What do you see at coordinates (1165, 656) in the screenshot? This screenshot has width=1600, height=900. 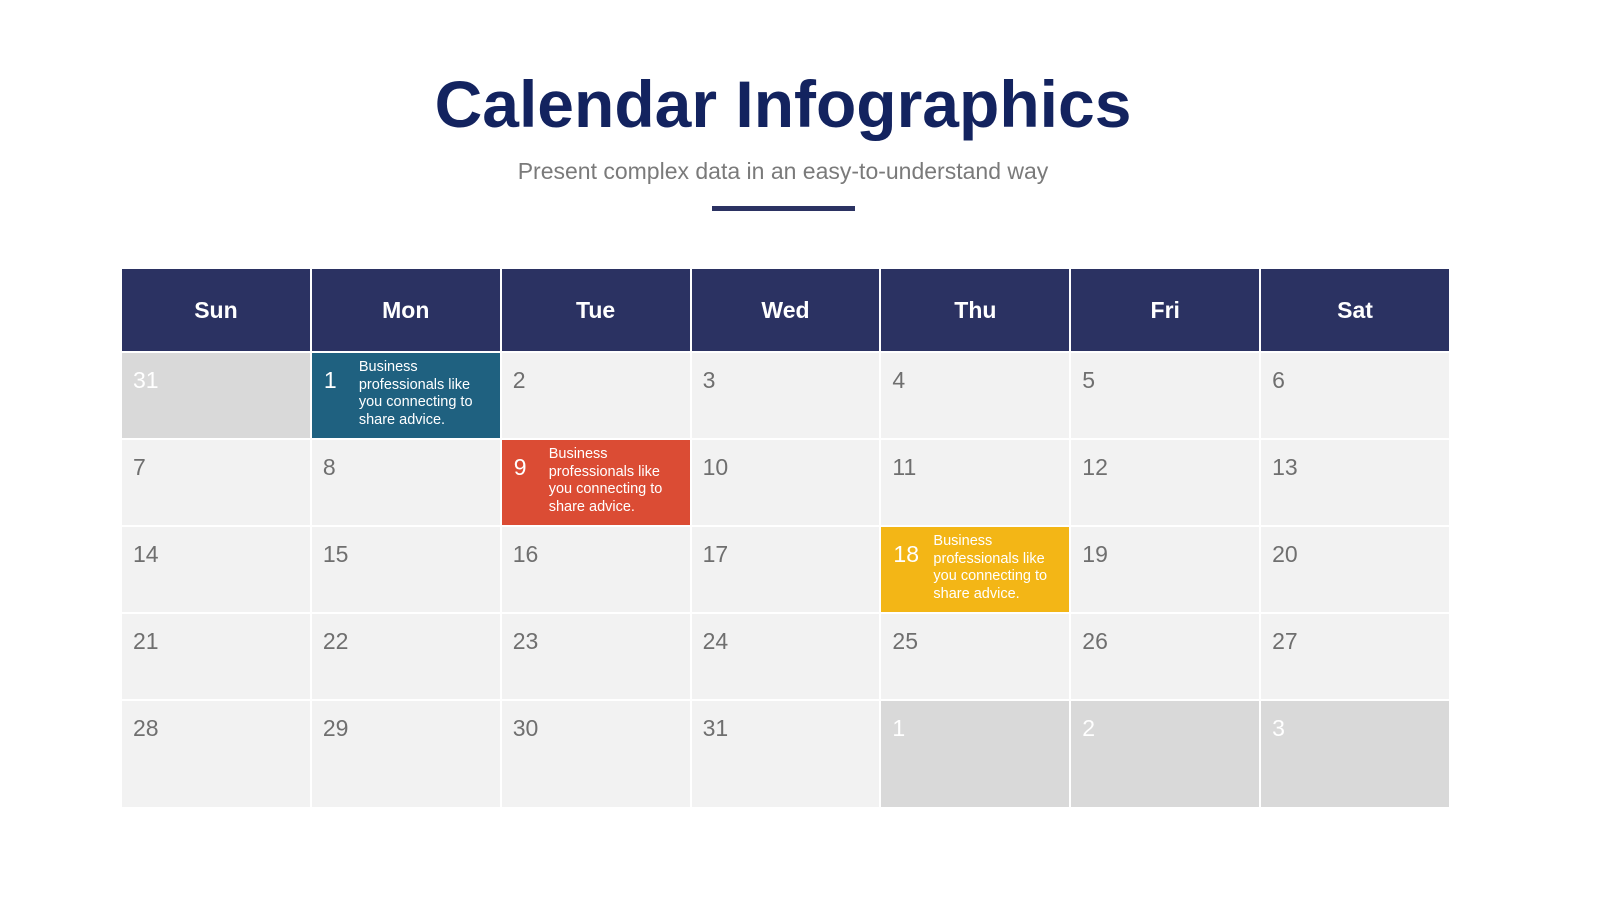 I see `calendar-day: 26` at bounding box center [1165, 656].